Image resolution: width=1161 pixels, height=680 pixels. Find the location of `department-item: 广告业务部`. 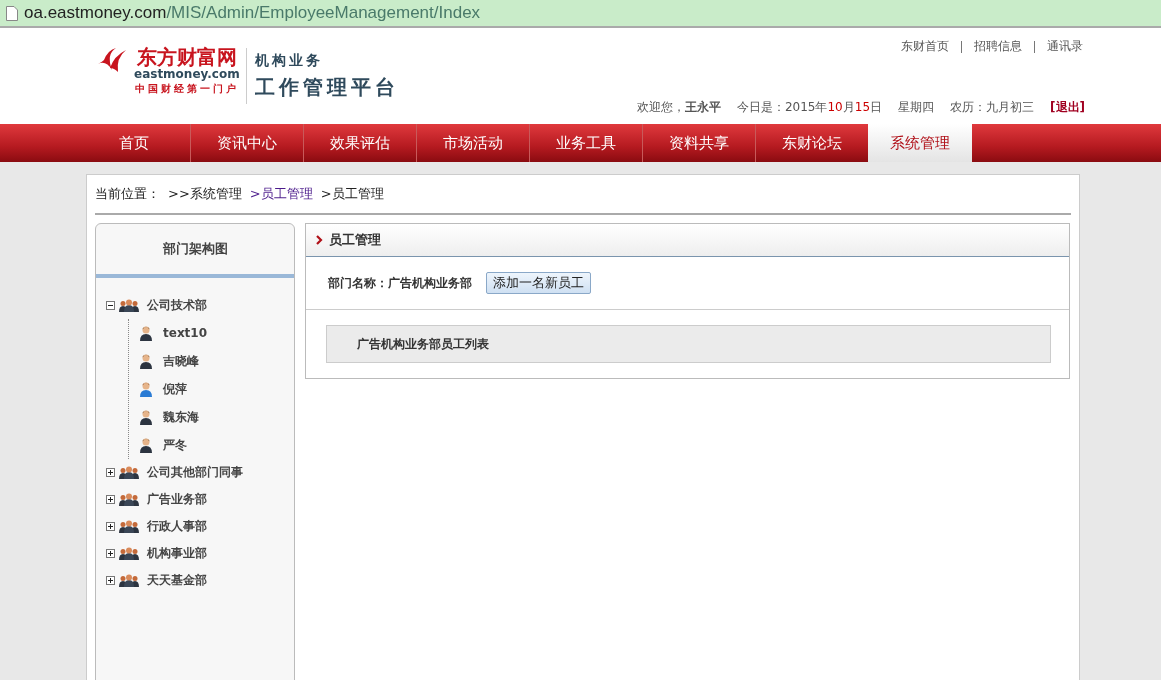

department-item: 广告业务部 is located at coordinates (177, 499).